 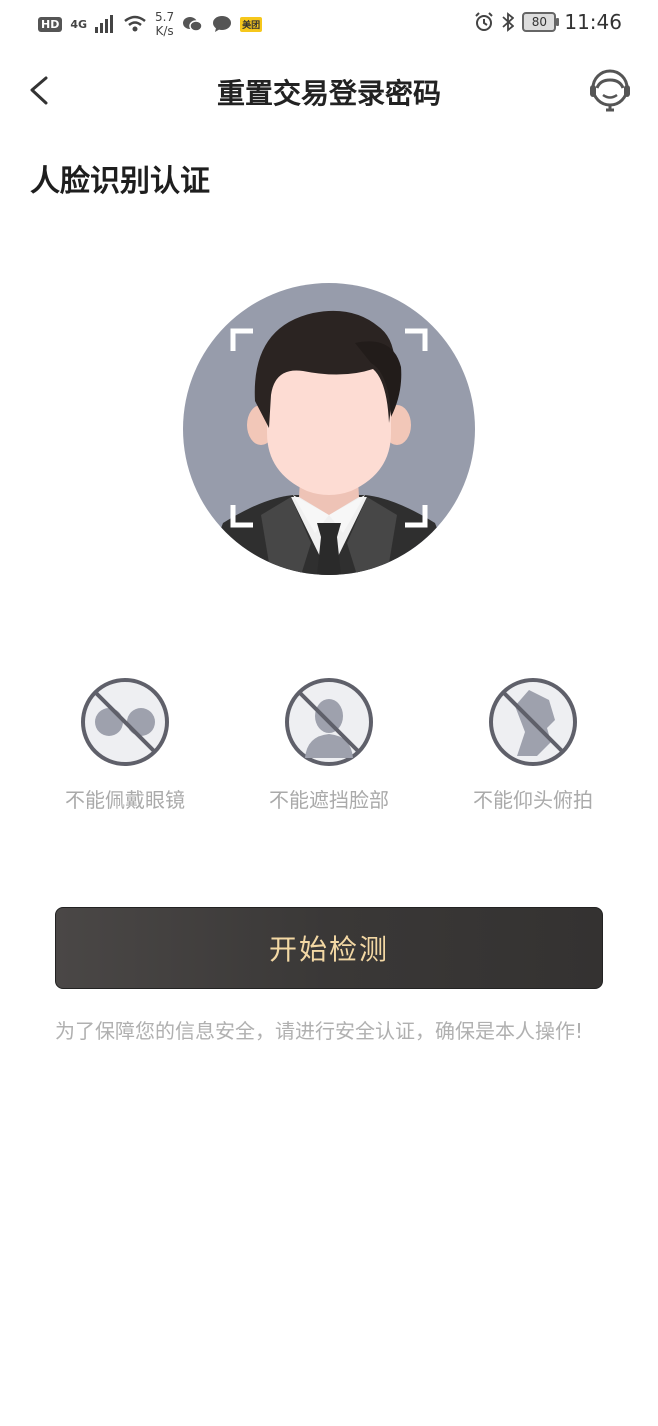 I want to click on start-detection-button: 开始检测, so click(x=329, y=948).